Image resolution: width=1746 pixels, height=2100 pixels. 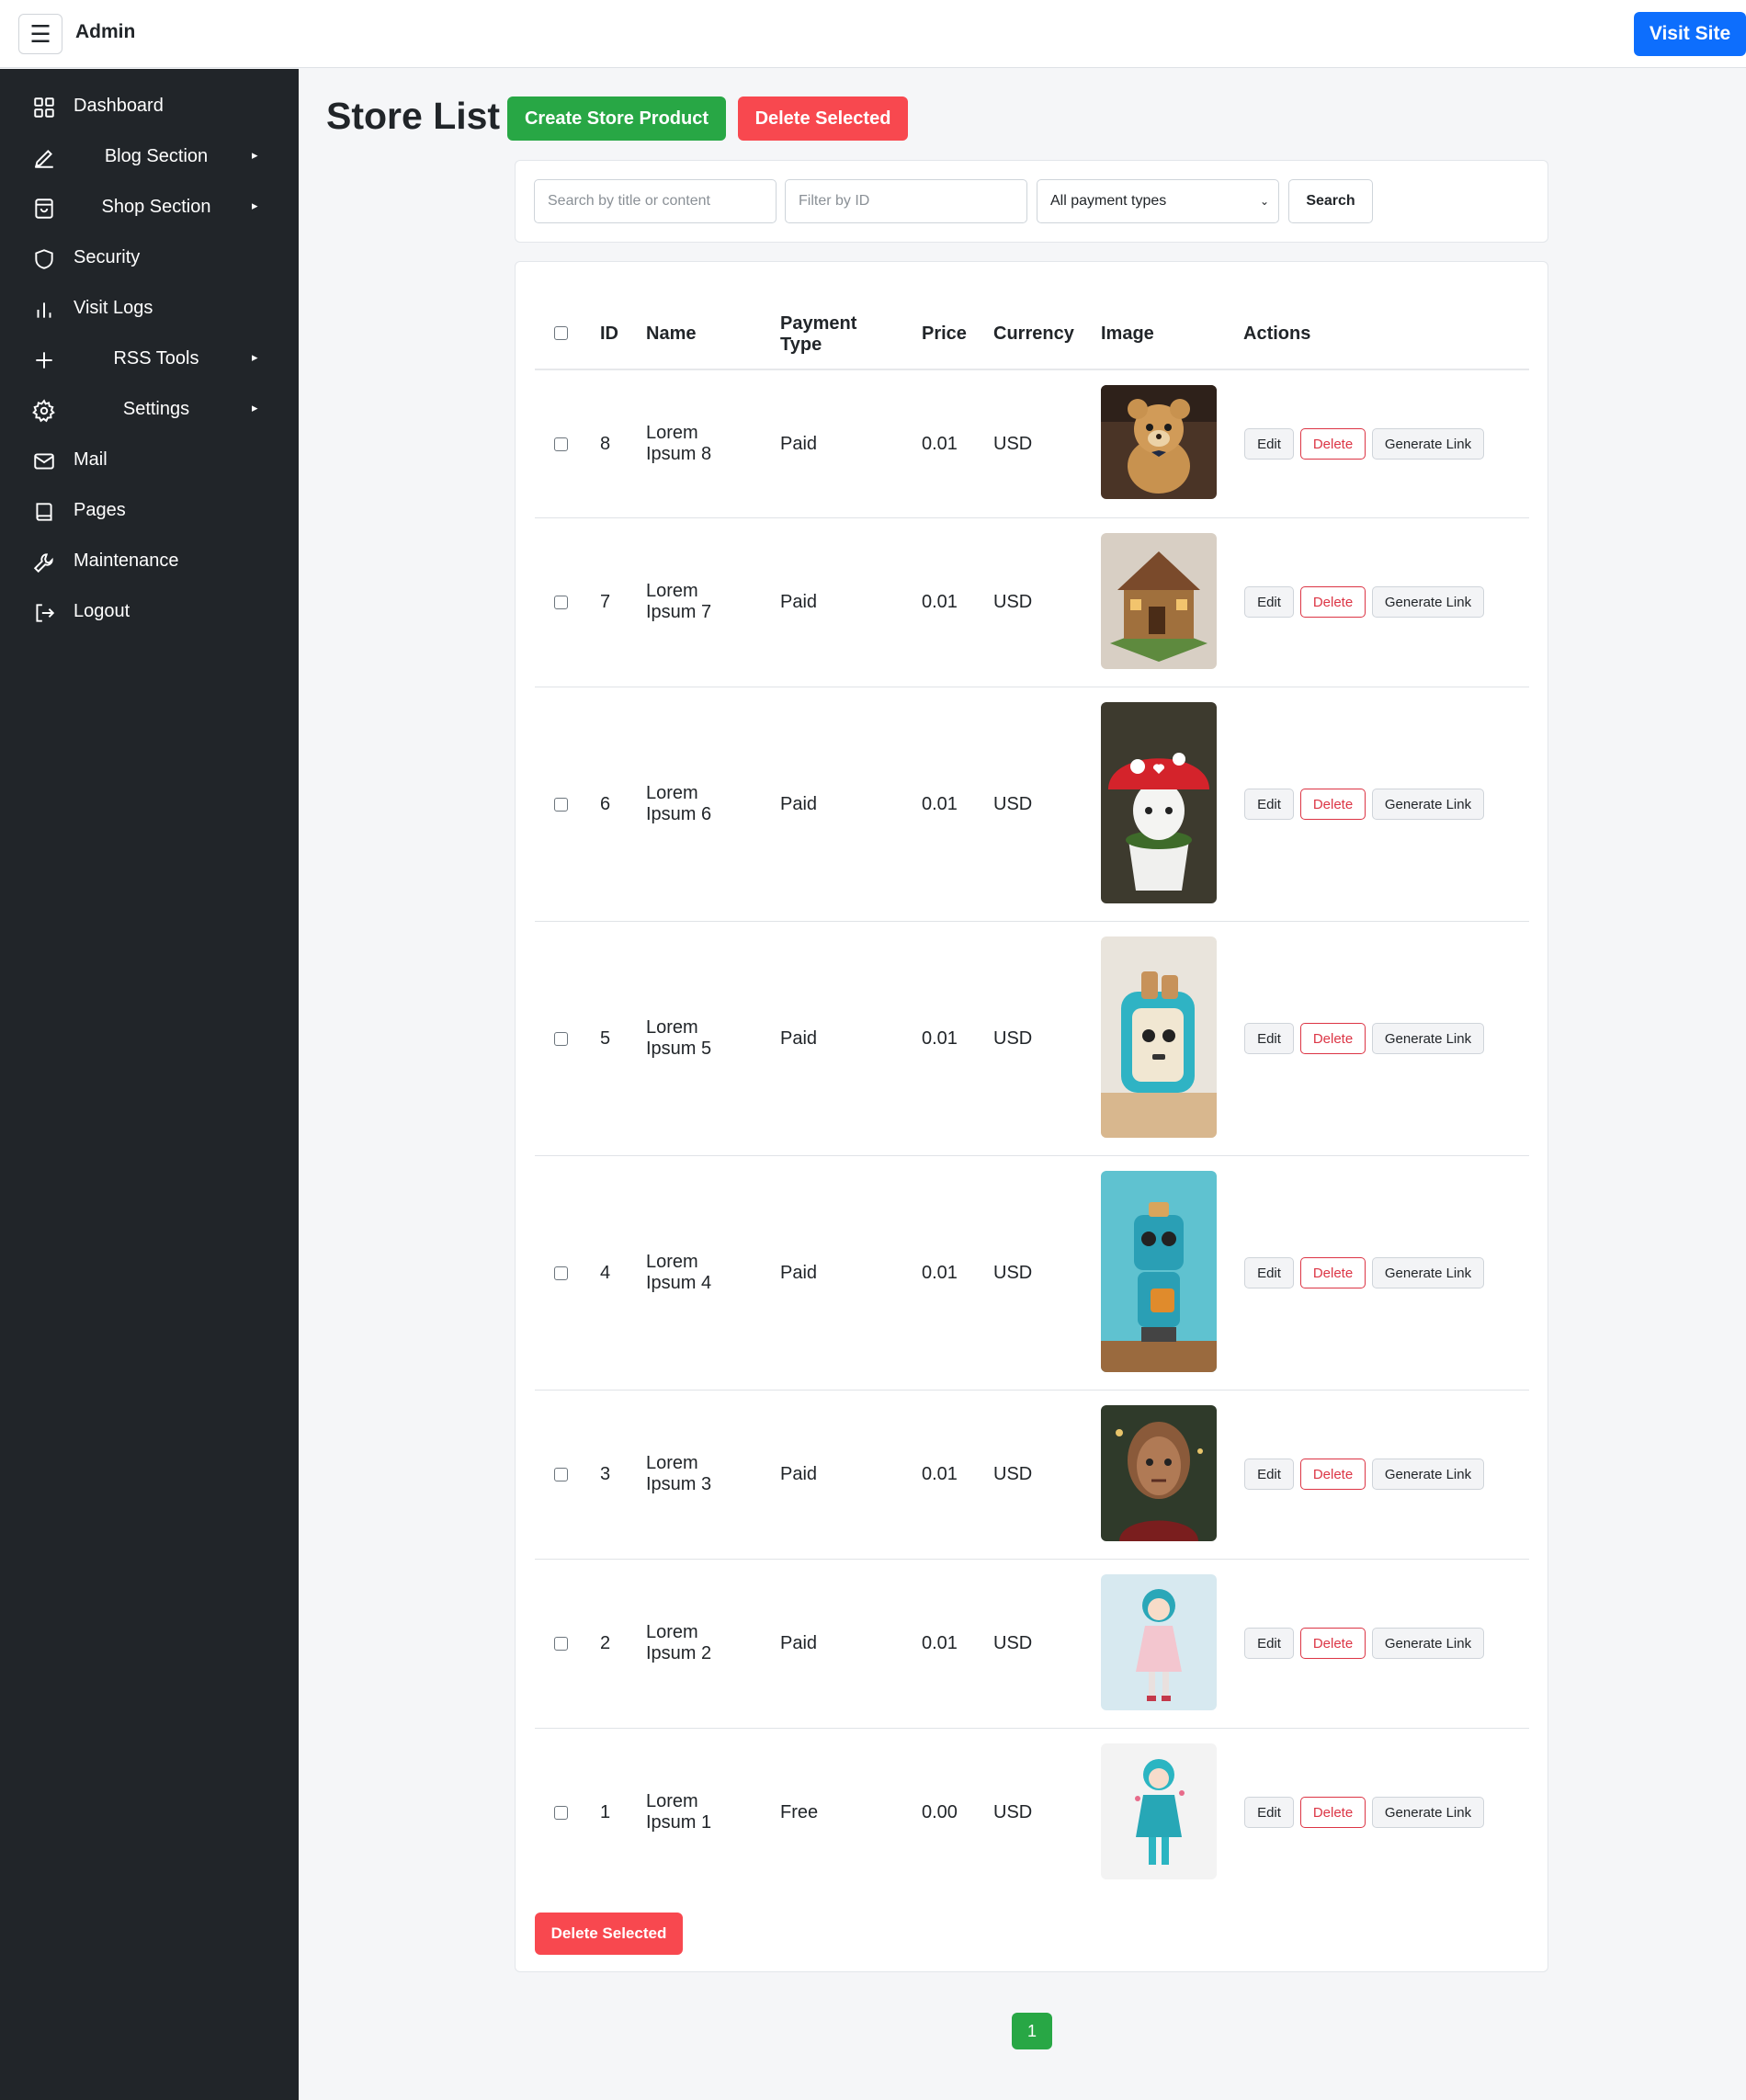 I want to click on payment-type-select: All payment types ⌄, so click(x=1158, y=201).